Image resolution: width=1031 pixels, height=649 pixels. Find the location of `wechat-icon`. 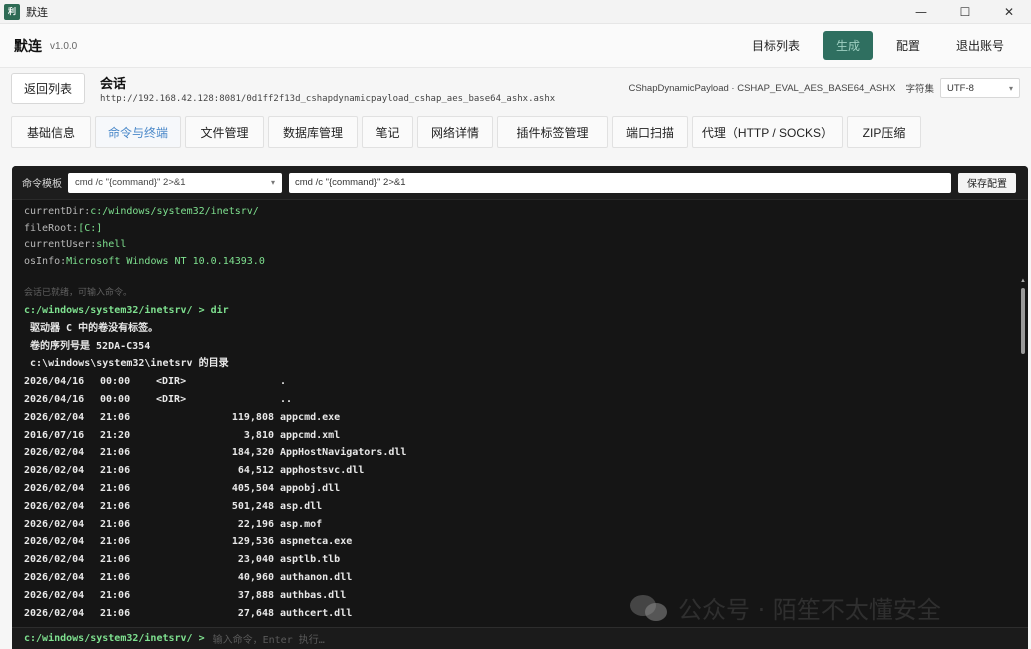

wechat-icon is located at coordinates (650, 608).